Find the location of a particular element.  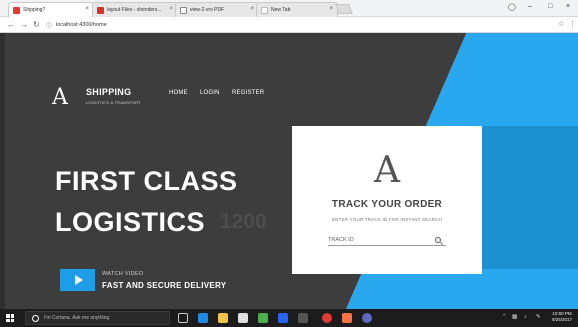

play-video-button is located at coordinates (77, 280).